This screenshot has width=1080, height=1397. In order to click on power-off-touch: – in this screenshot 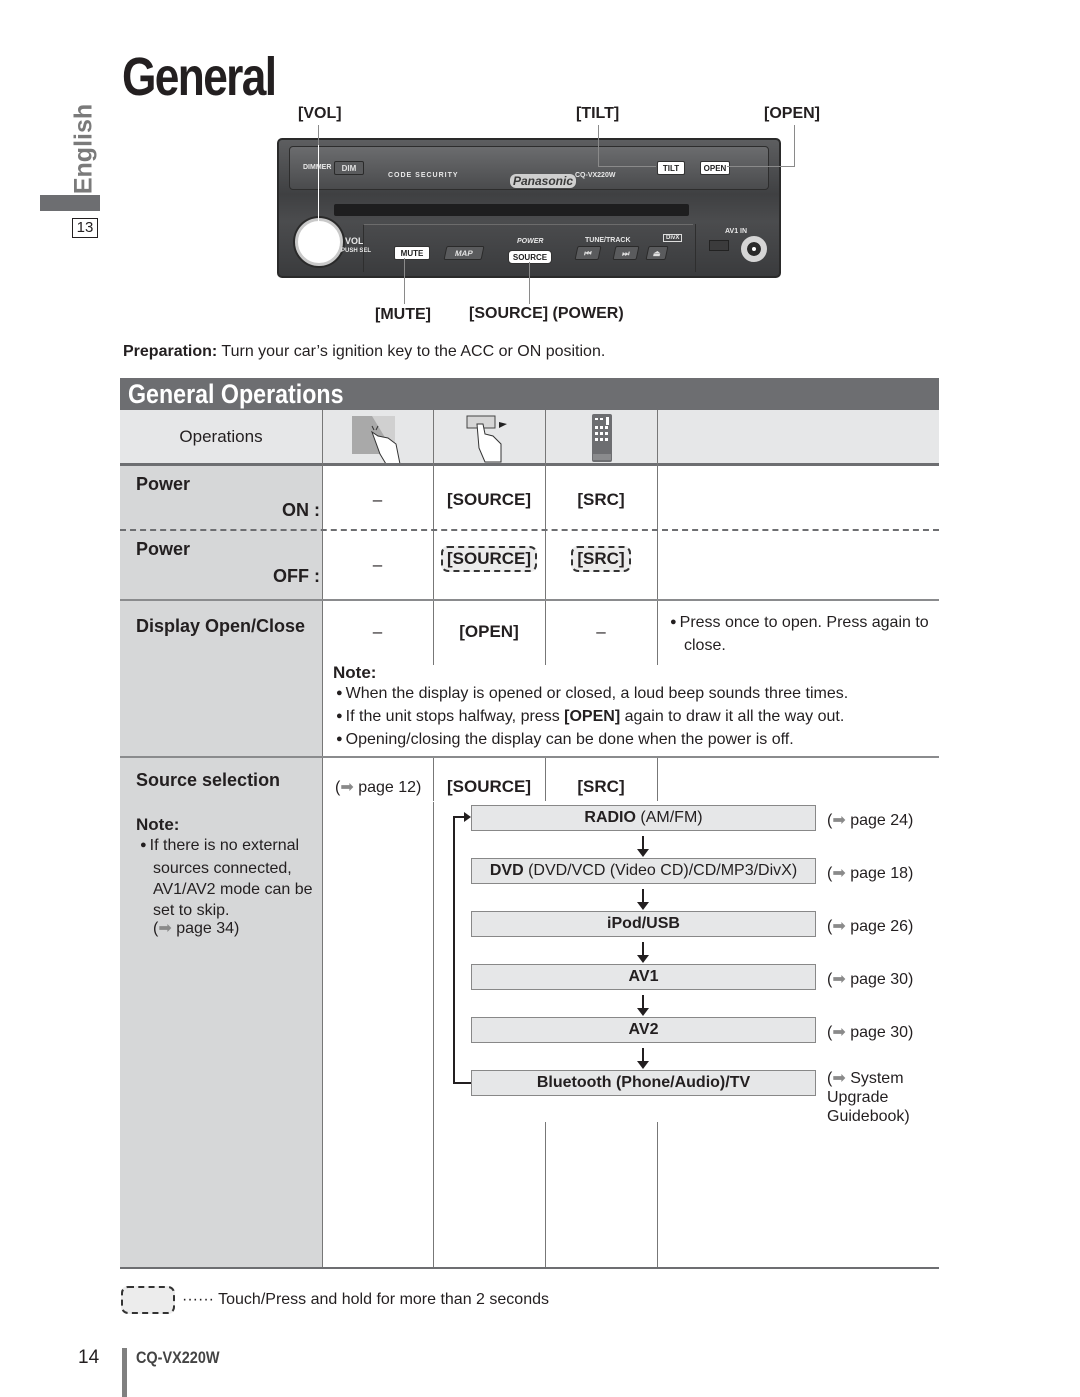, I will do `click(377, 564)`.